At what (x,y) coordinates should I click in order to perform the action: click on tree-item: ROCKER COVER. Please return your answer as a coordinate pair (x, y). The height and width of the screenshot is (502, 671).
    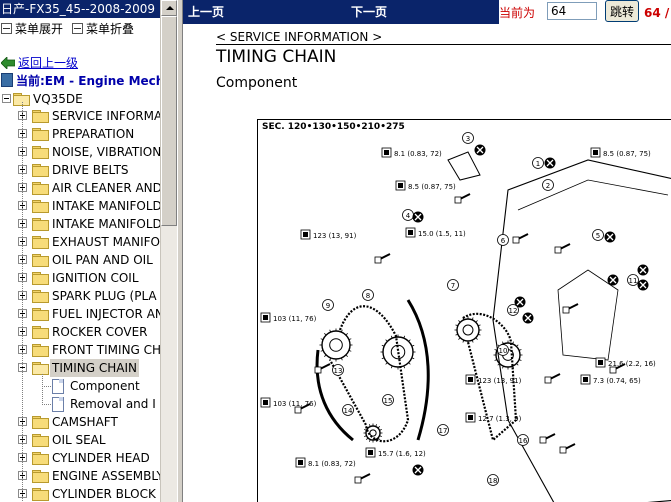
    Looking at the image, I should click on (80, 332).